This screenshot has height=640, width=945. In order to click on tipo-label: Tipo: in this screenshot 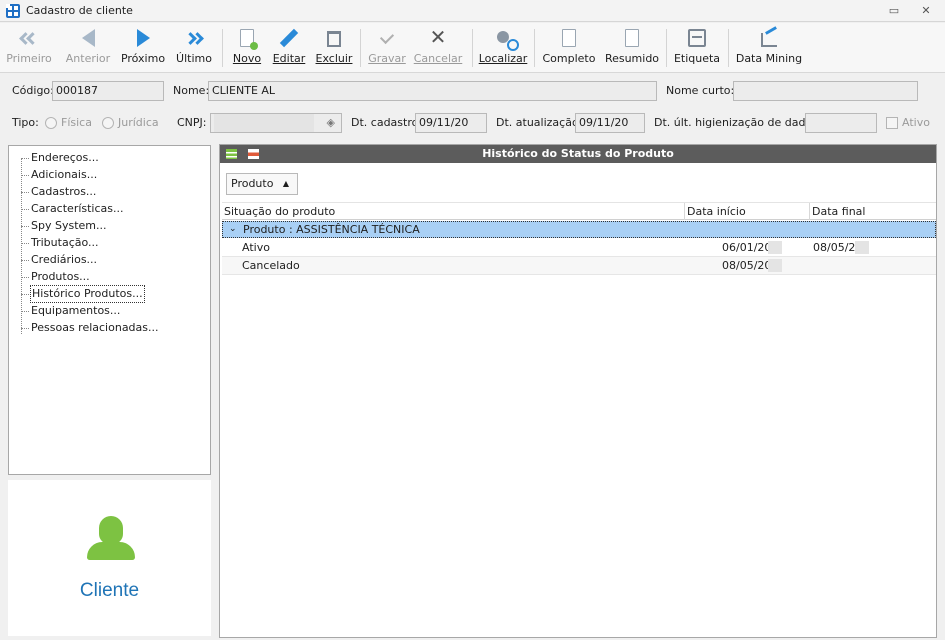, I will do `click(25, 122)`.